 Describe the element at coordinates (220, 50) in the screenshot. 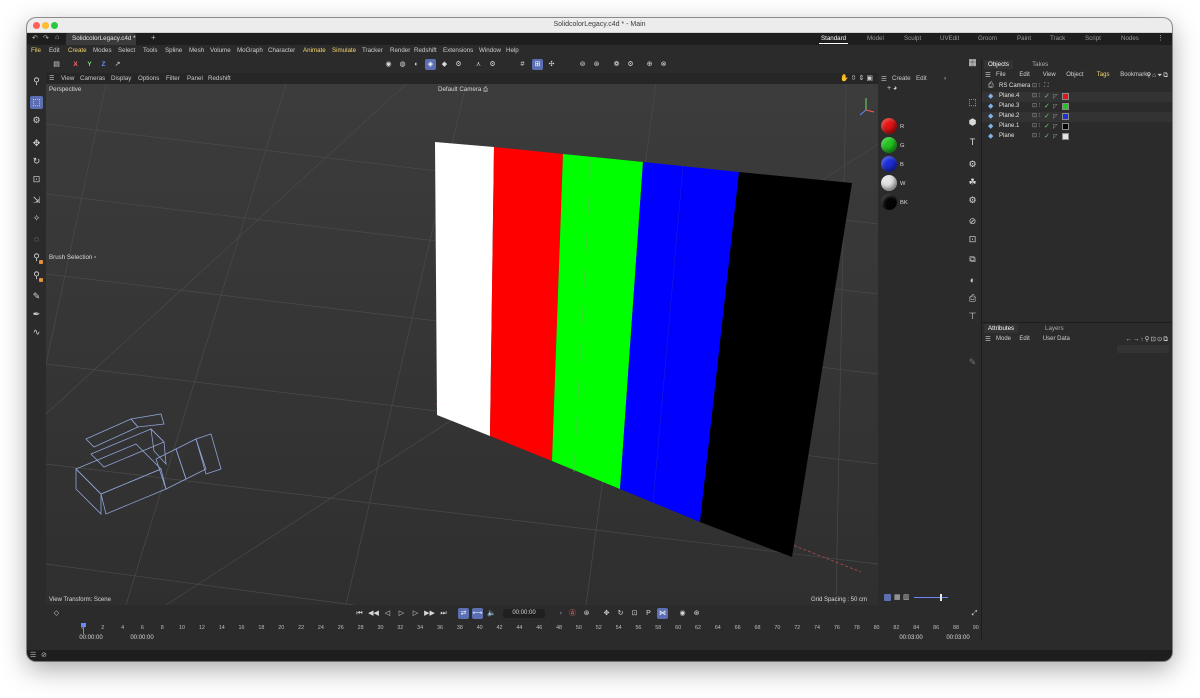

I see `menu-volume: Volume` at that location.